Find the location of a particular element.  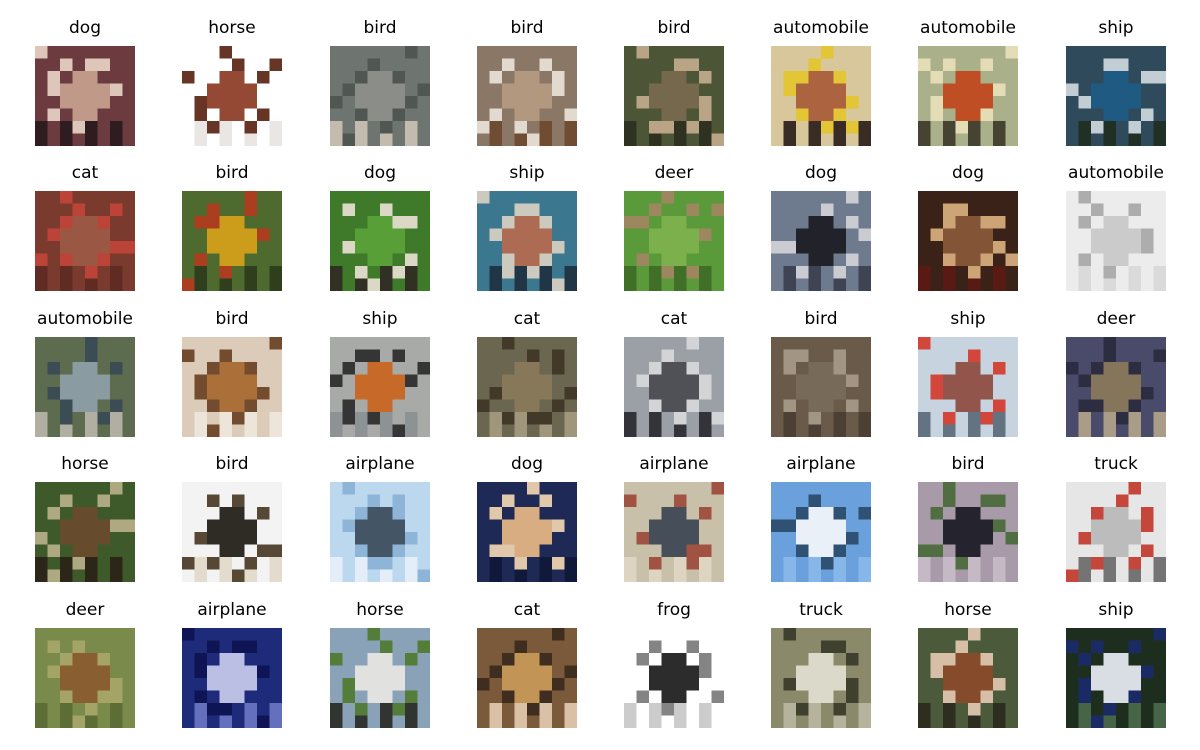

image-label: truck is located at coordinates (1116, 464).